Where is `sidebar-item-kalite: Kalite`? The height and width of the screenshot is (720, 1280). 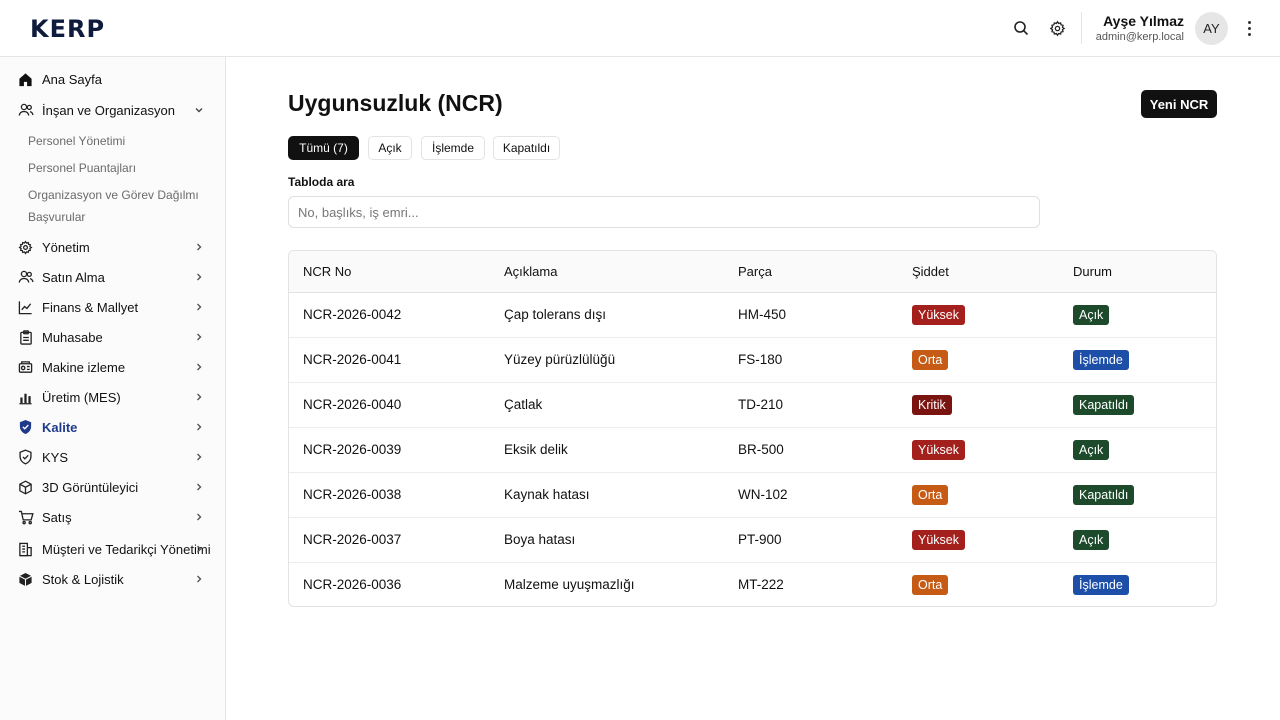 sidebar-item-kalite: Kalite is located at coordinates (112, 427).